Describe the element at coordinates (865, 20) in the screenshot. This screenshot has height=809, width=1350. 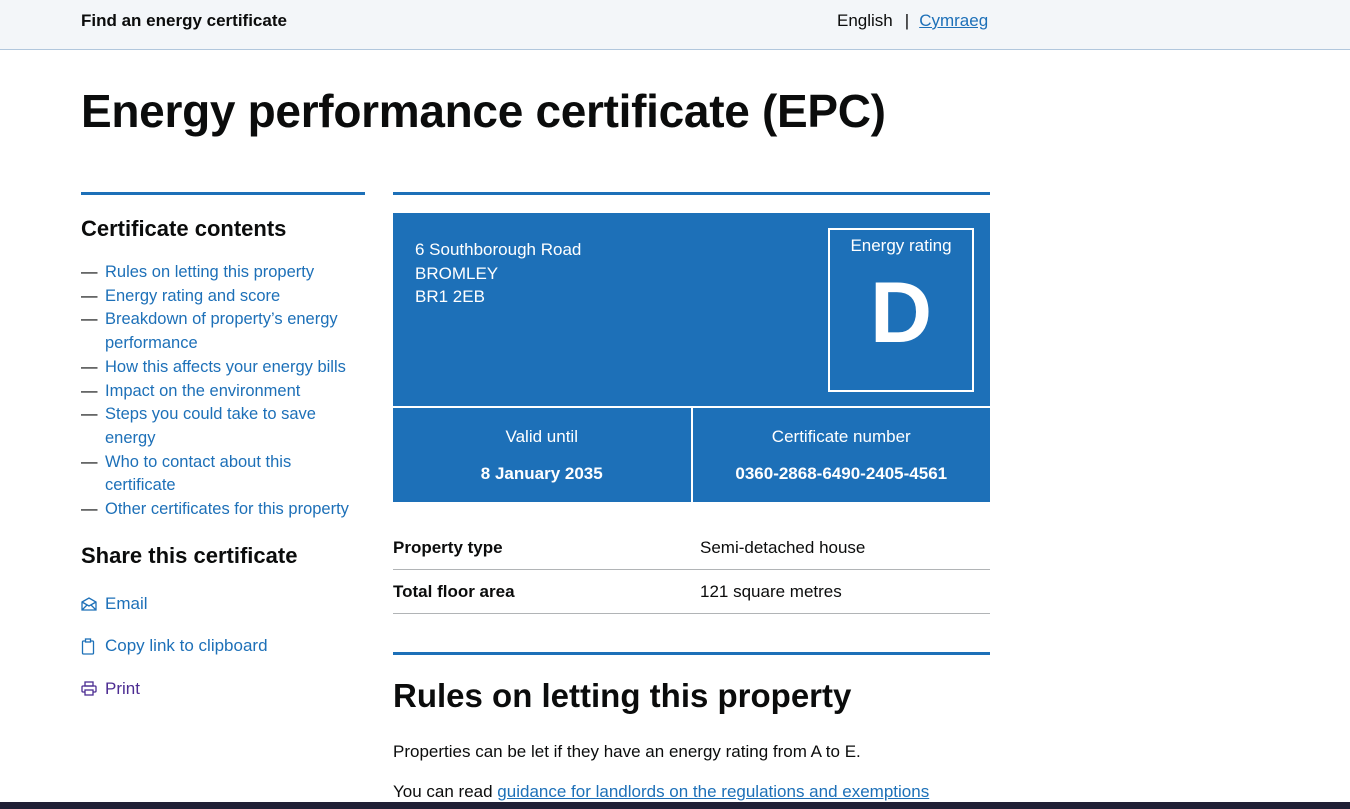
I see `language-english: English` at that location.